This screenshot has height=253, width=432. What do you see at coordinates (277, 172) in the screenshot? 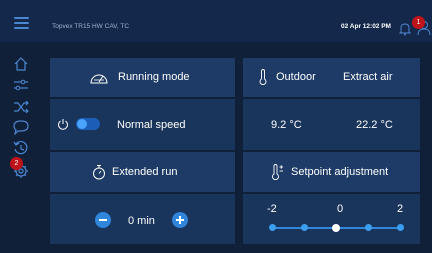
I see `thermometer-plus-minus-icon` at bounding box center [277, 172].